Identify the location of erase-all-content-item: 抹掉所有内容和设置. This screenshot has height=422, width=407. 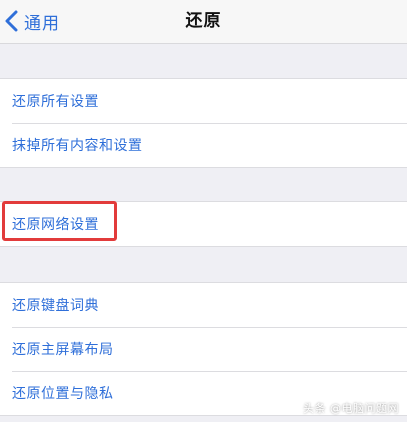
(203, 145).